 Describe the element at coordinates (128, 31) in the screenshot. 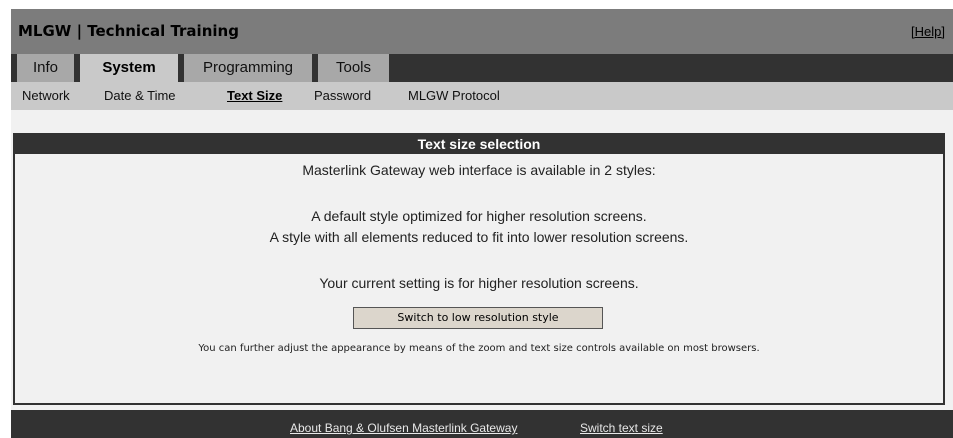

I see `app-title: MLGW | Technical Training` at that location.